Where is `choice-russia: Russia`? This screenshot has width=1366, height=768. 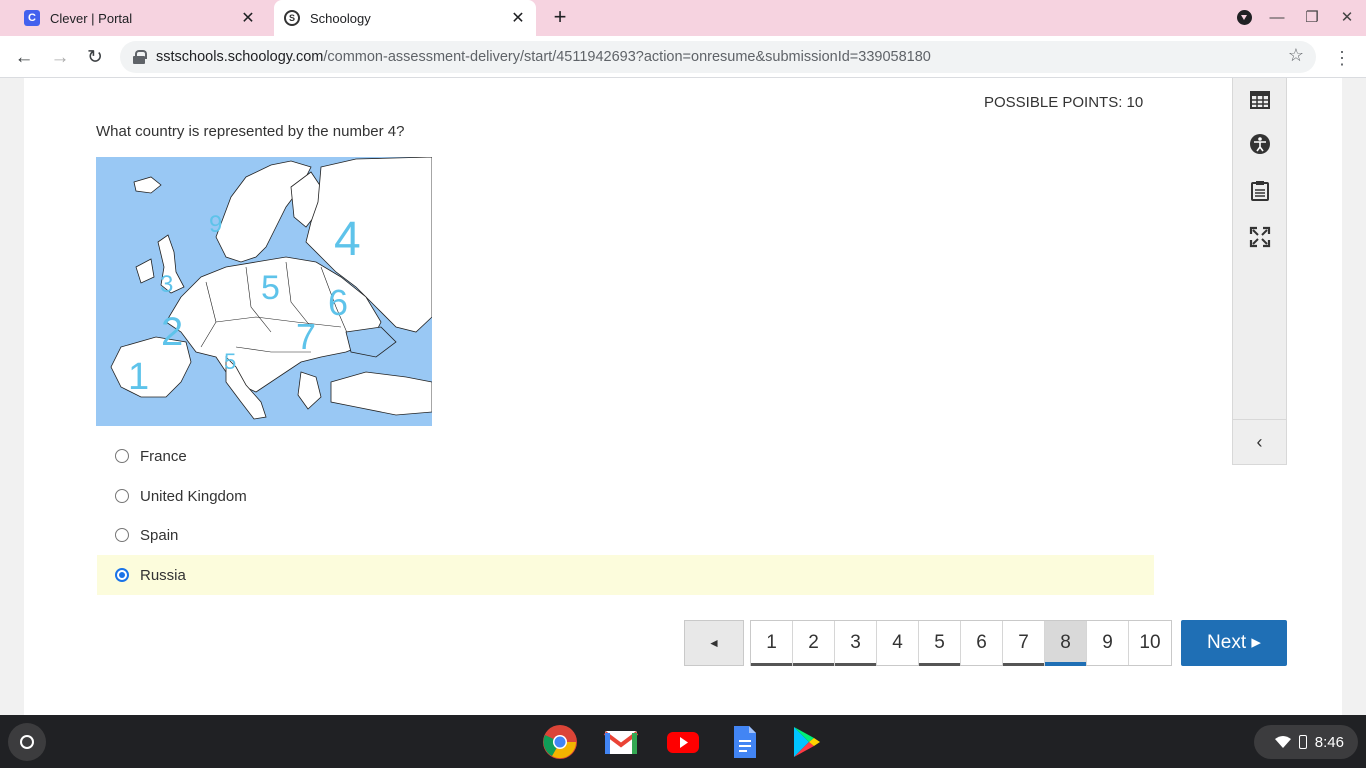
choice-russia: Russia is located at coordinates (625, 575).